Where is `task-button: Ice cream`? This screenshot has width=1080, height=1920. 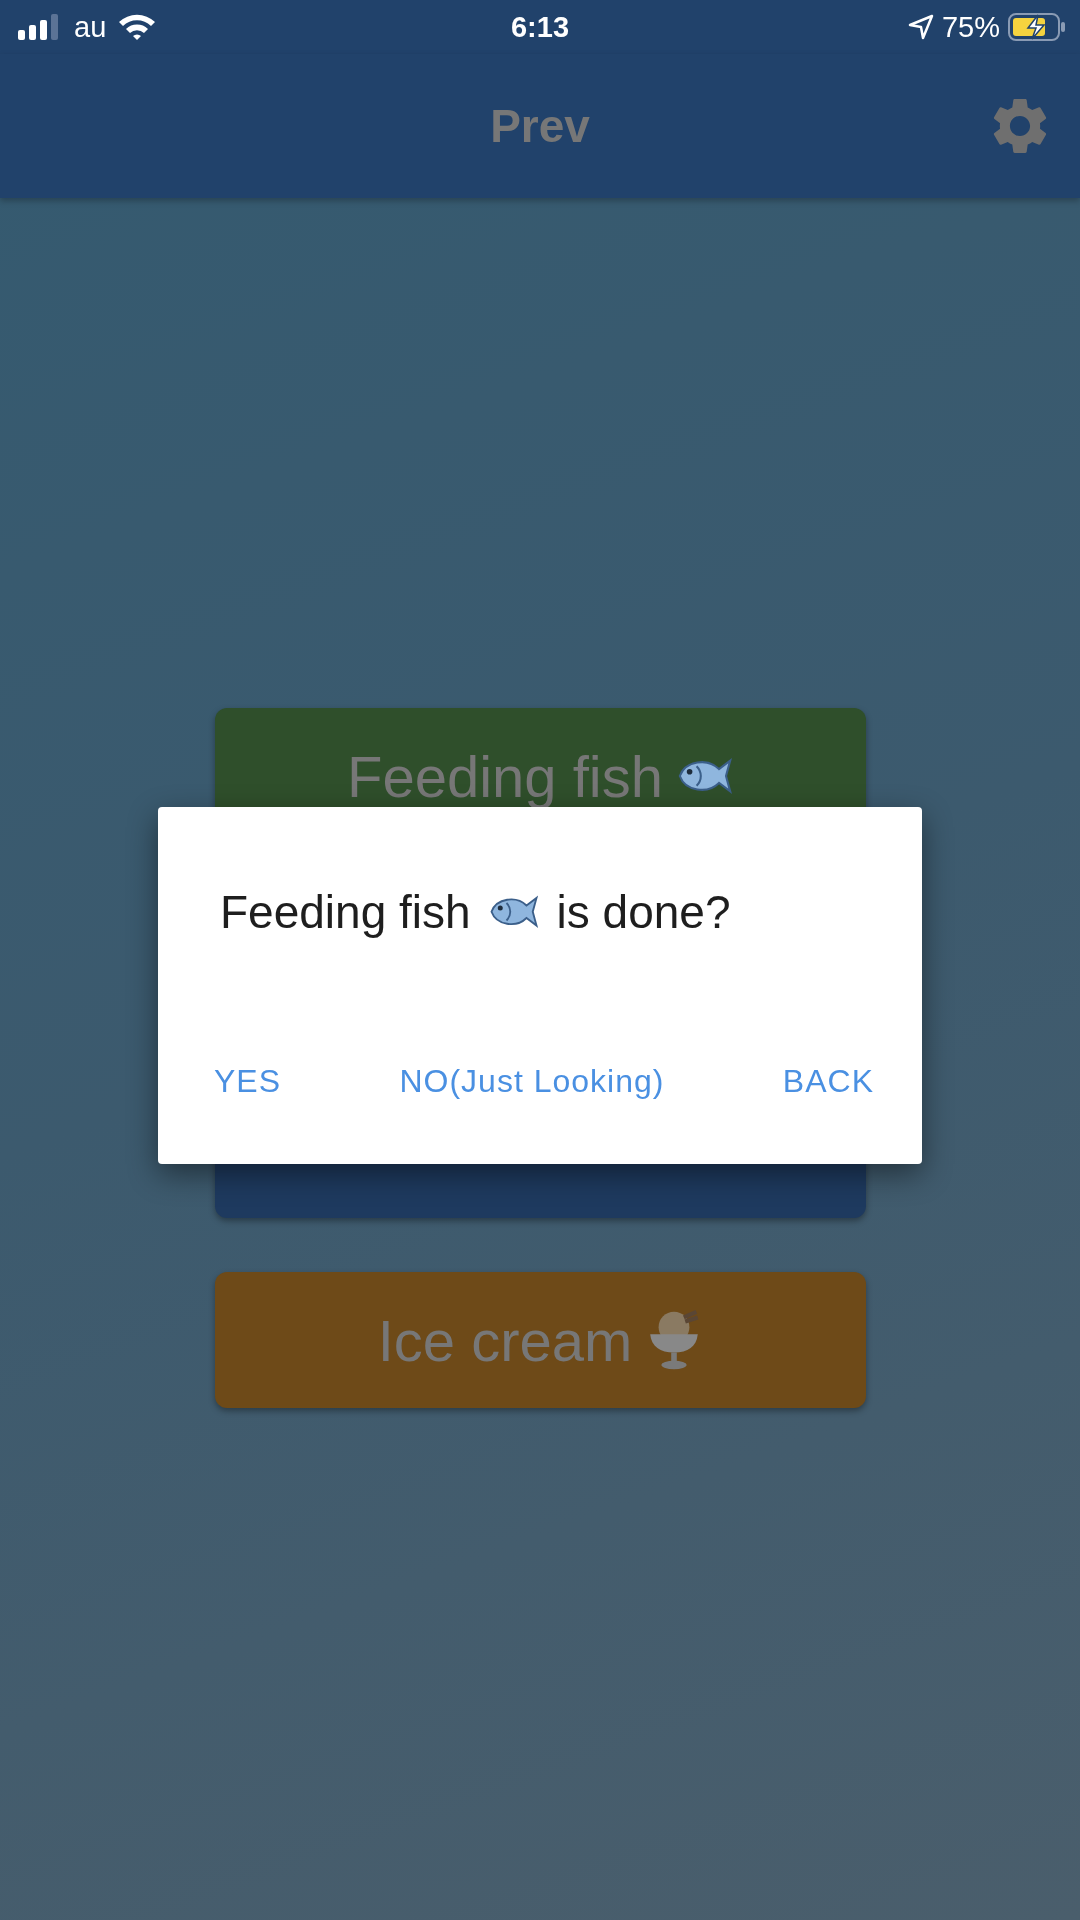
task-button: Ice cream is located at coordinates (540, 1340).